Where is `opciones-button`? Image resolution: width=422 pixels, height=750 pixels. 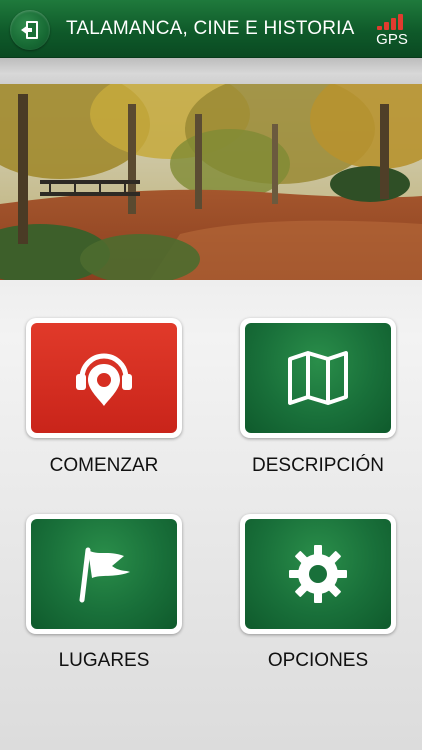 opciones-button is located at coordinates (318, 574).